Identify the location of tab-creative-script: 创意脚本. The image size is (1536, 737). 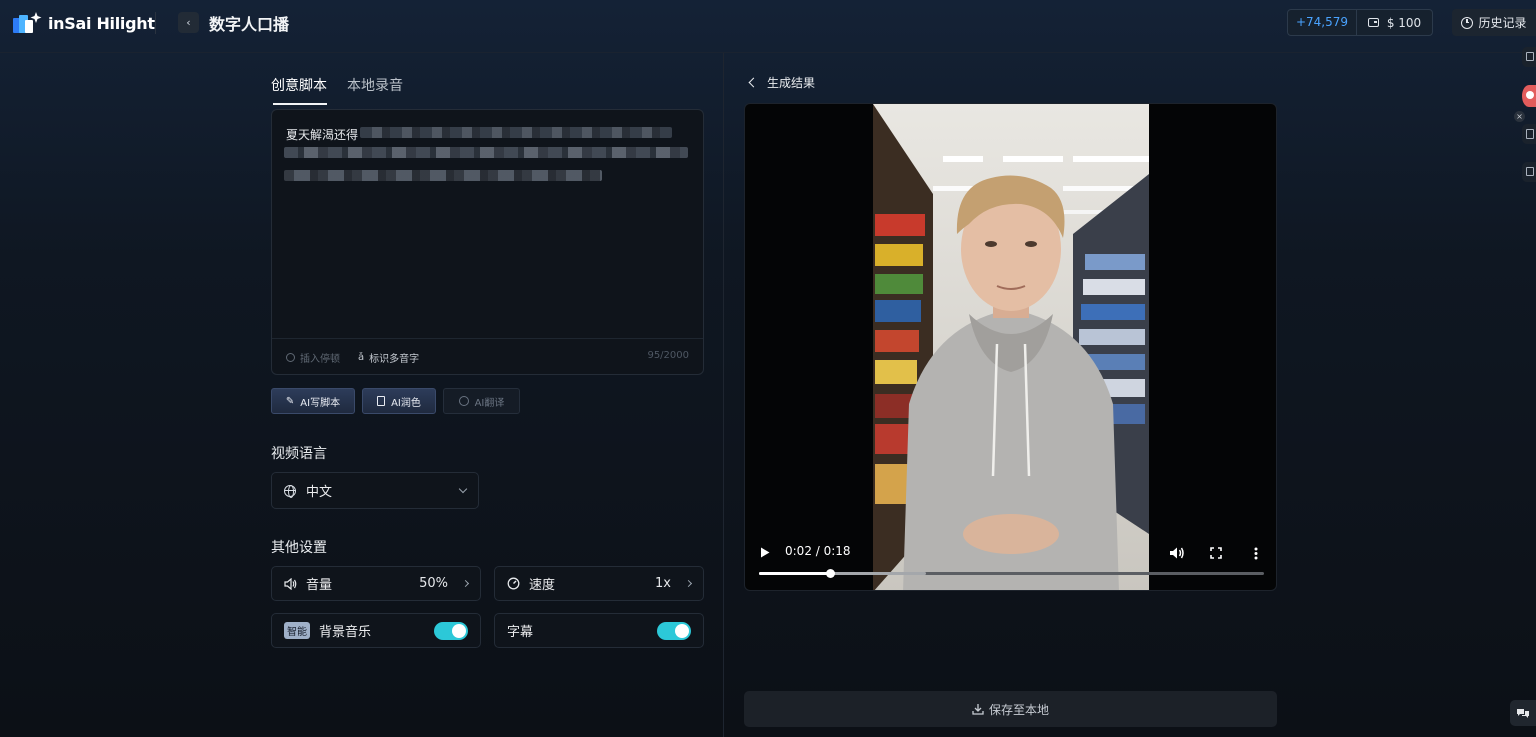
(299, 90).